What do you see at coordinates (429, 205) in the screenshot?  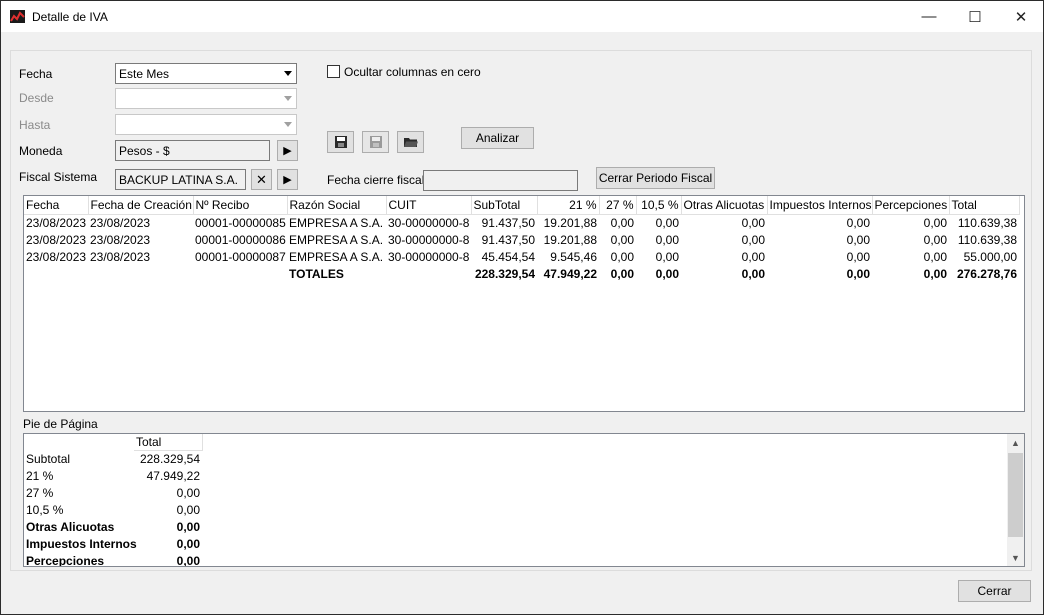 I see `column-header: CUIT` at bounding box center [429, 205].